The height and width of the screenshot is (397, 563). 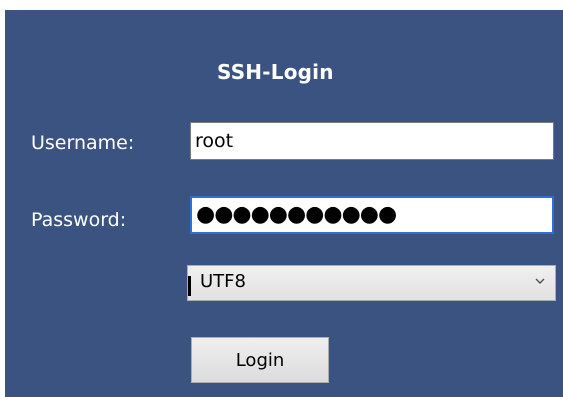 I want to click on username-field: root, so click(x=372, y=141).